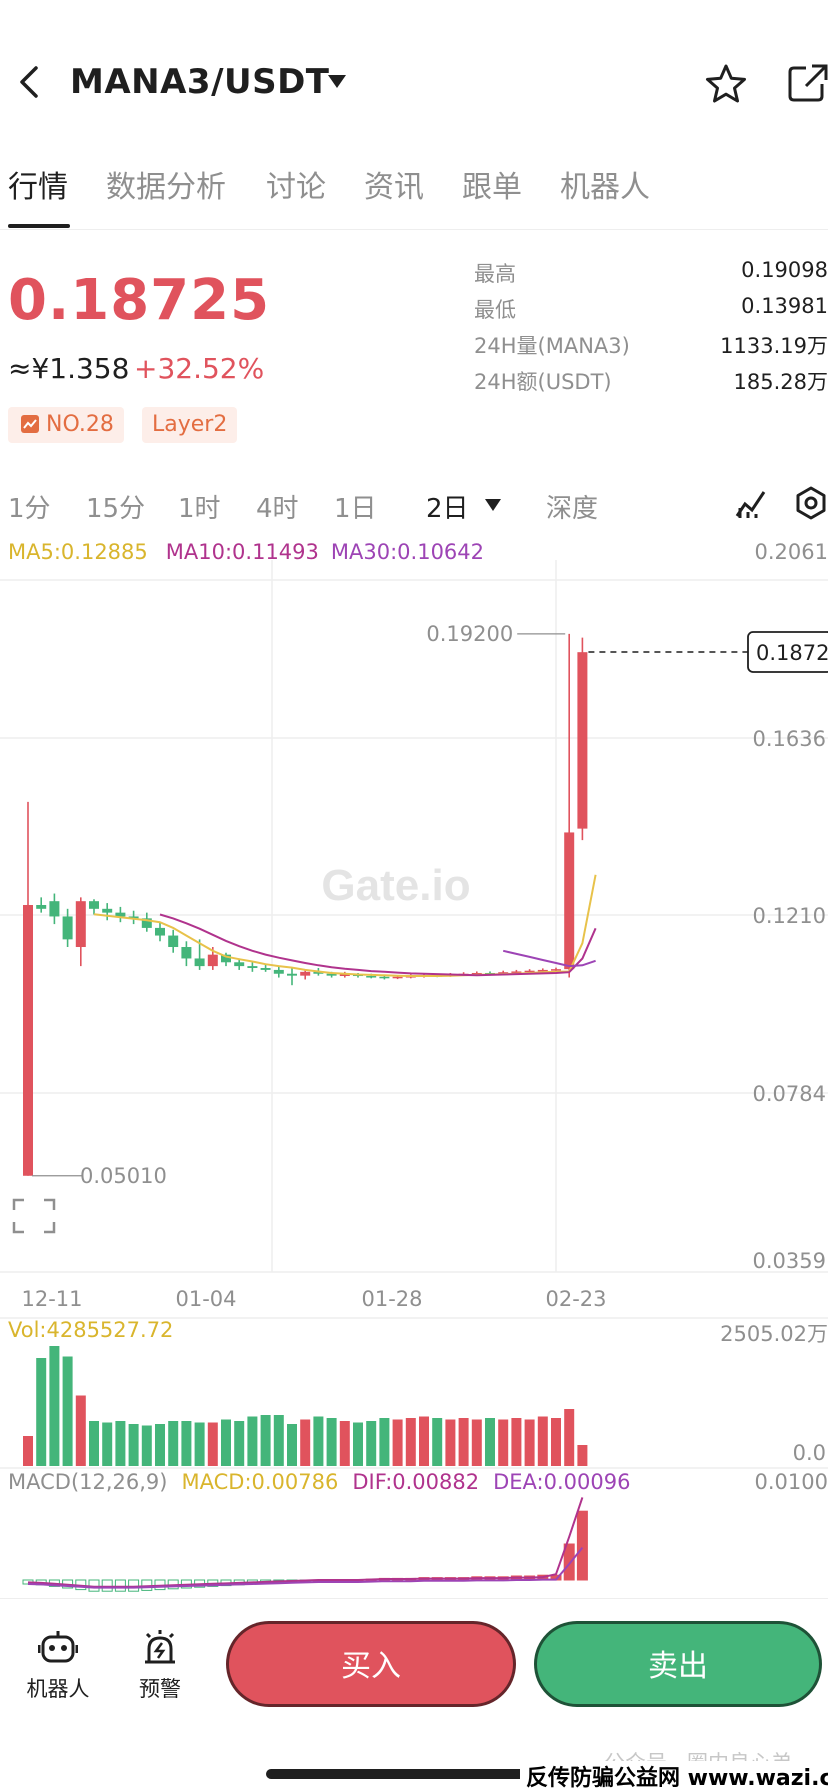  I want to click on star-icon, so click(726, 84).